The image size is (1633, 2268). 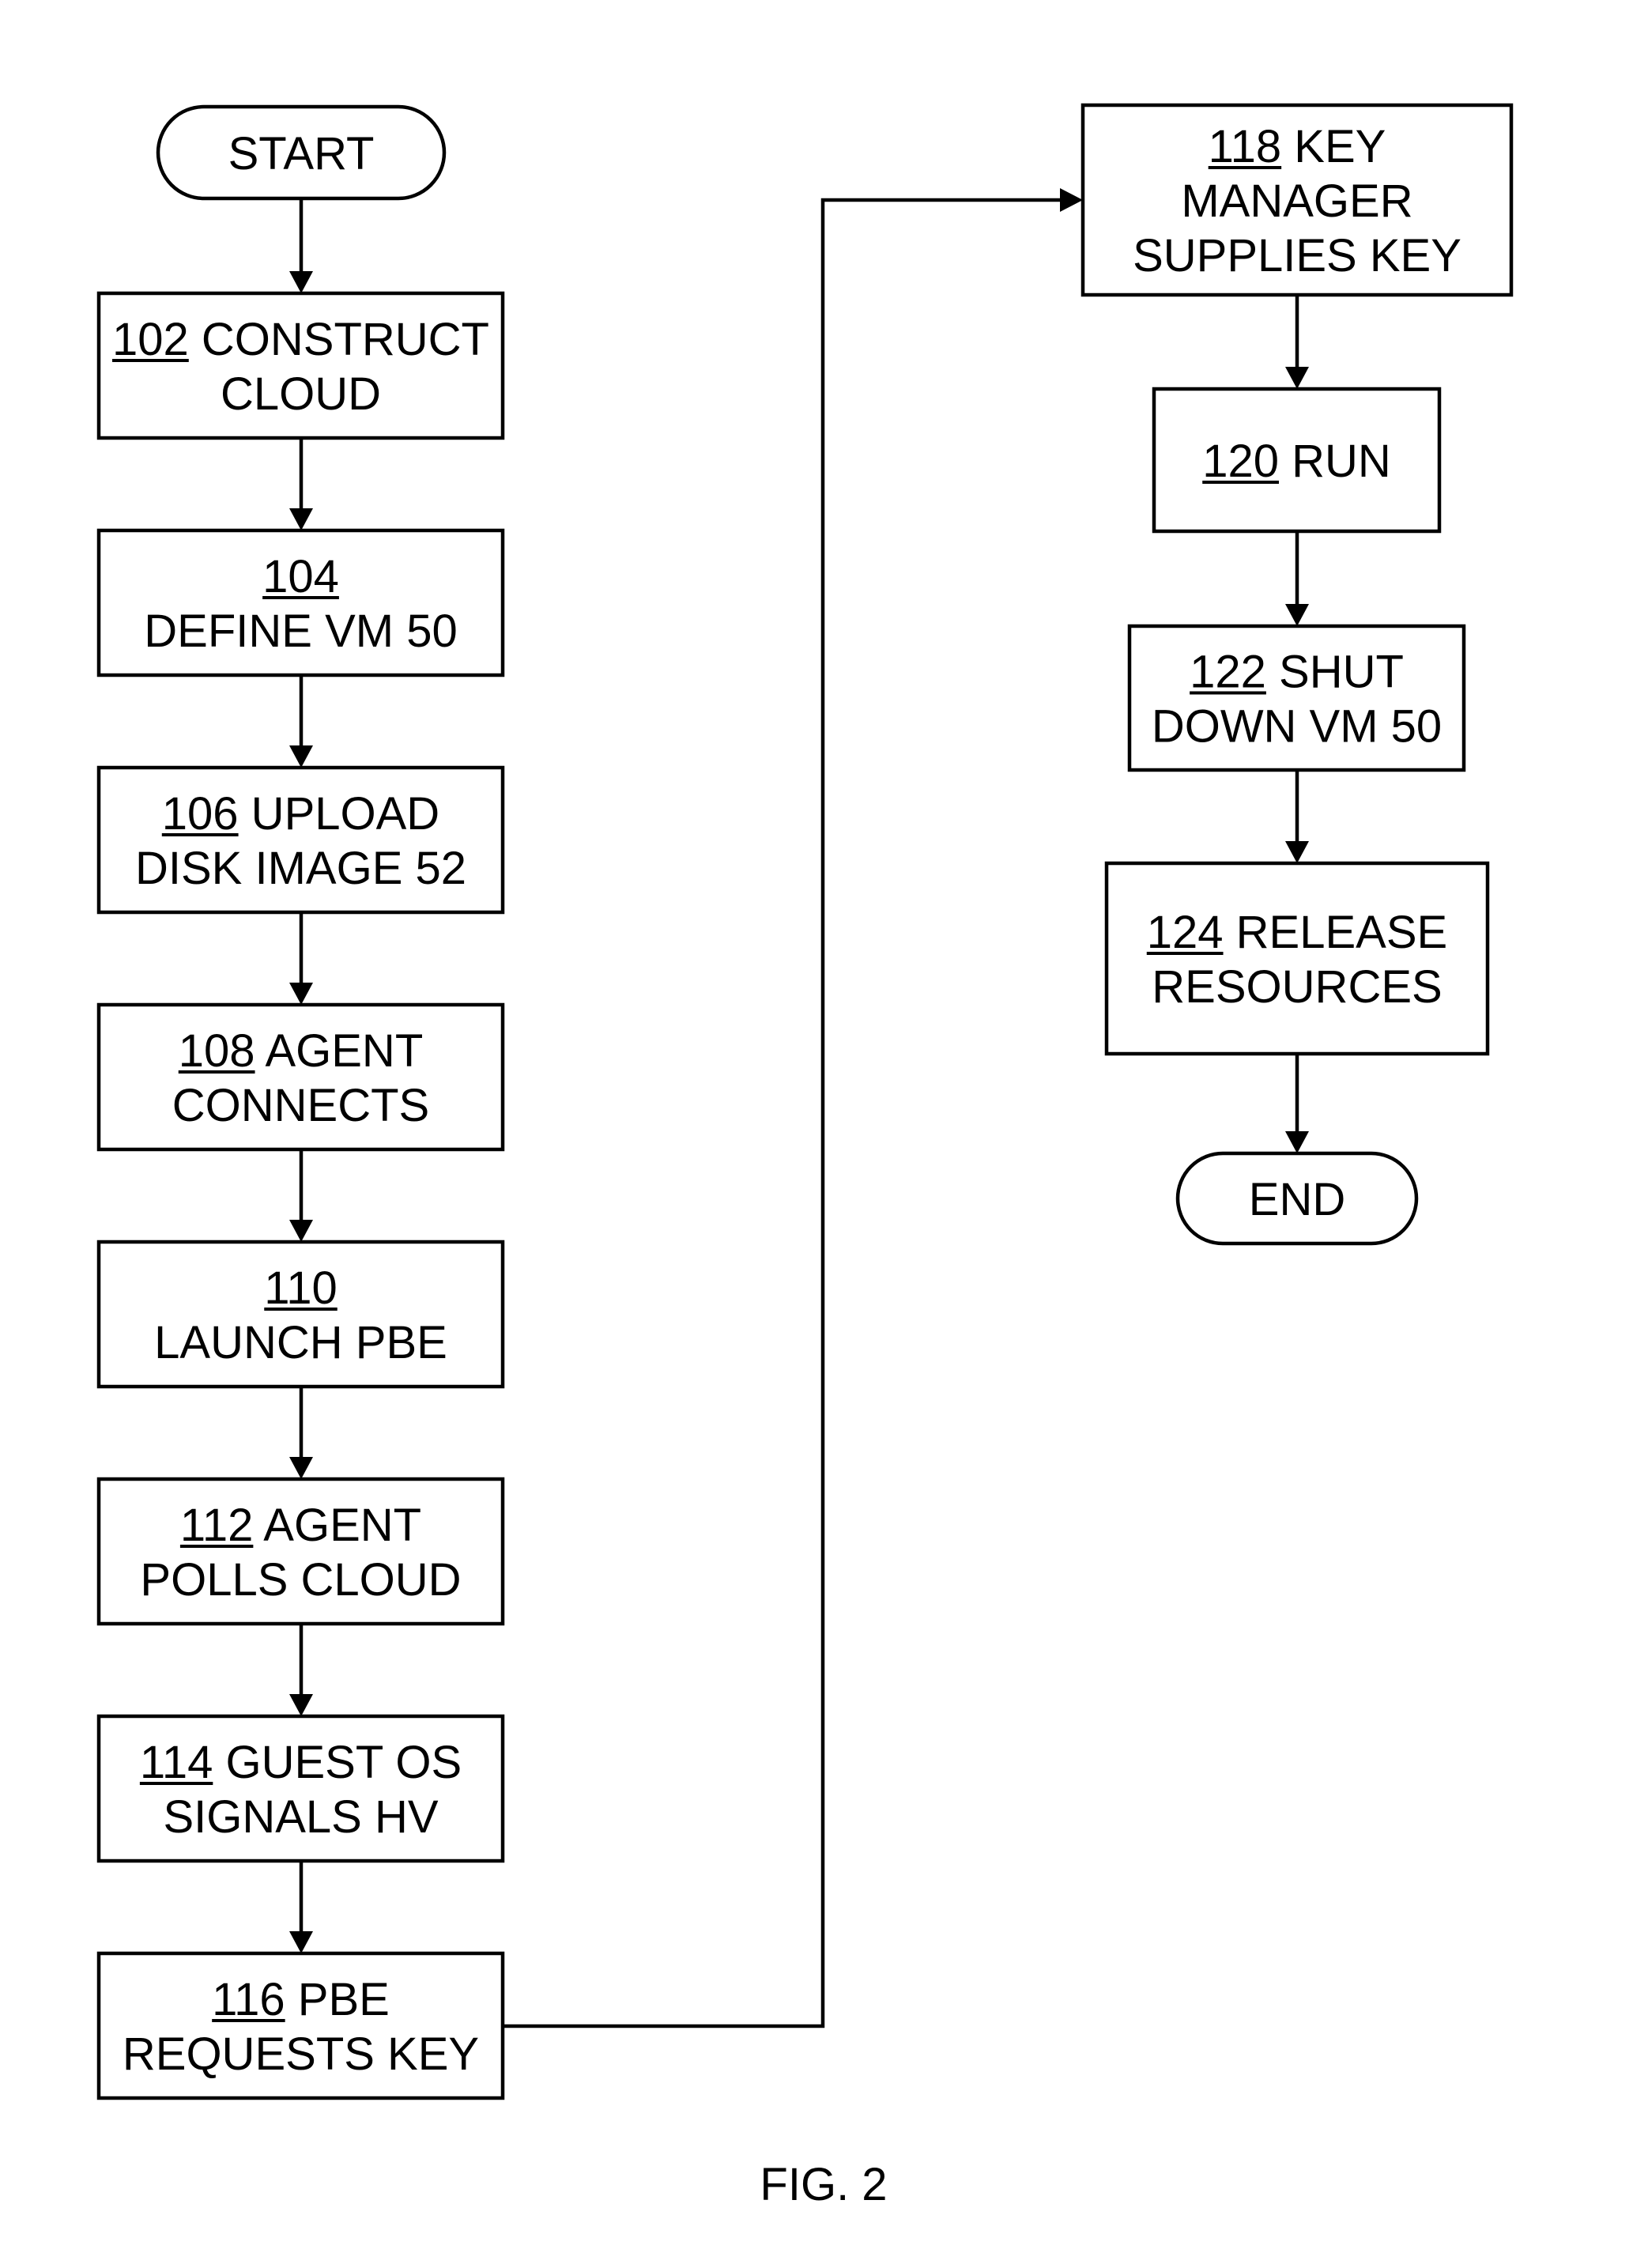 I want to click on step-label-line: RESOURCES, so click(x=1297, y=987).